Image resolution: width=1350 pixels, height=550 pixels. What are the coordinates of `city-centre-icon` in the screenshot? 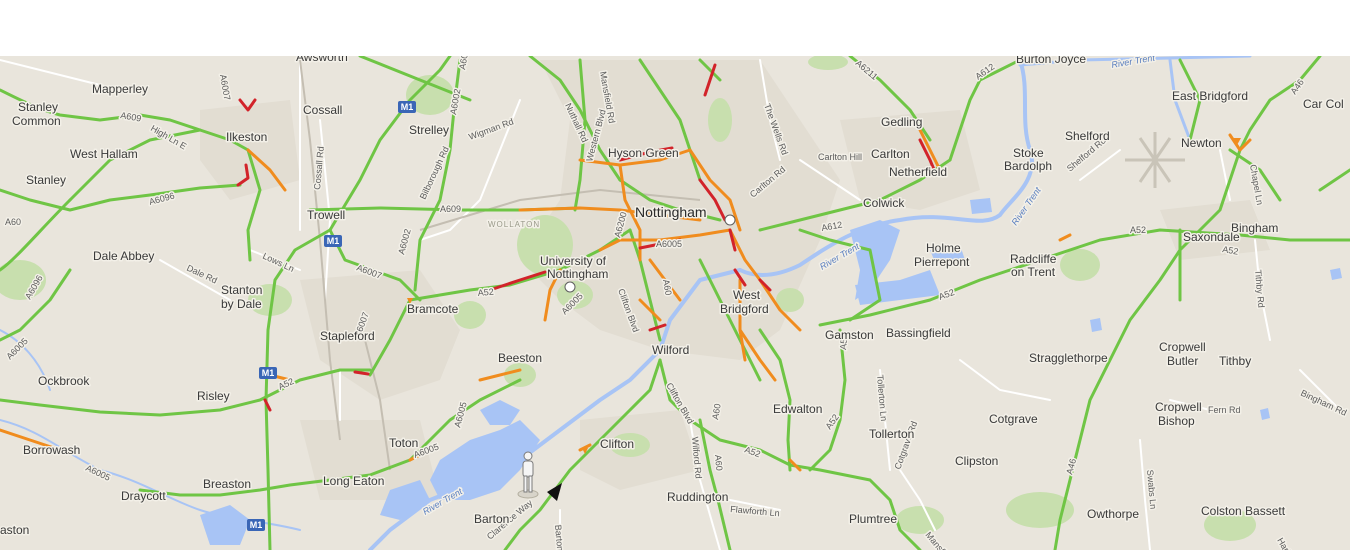 It's located at (730, 220).